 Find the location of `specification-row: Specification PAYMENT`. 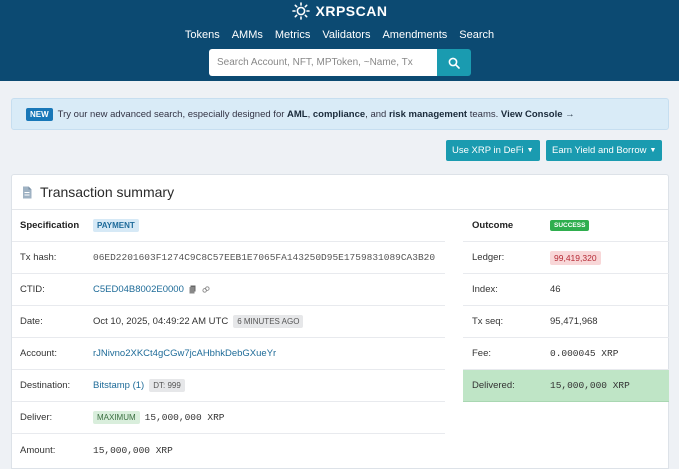

specification-row: Specification PAYMENT is located at coordinates (228, 226).